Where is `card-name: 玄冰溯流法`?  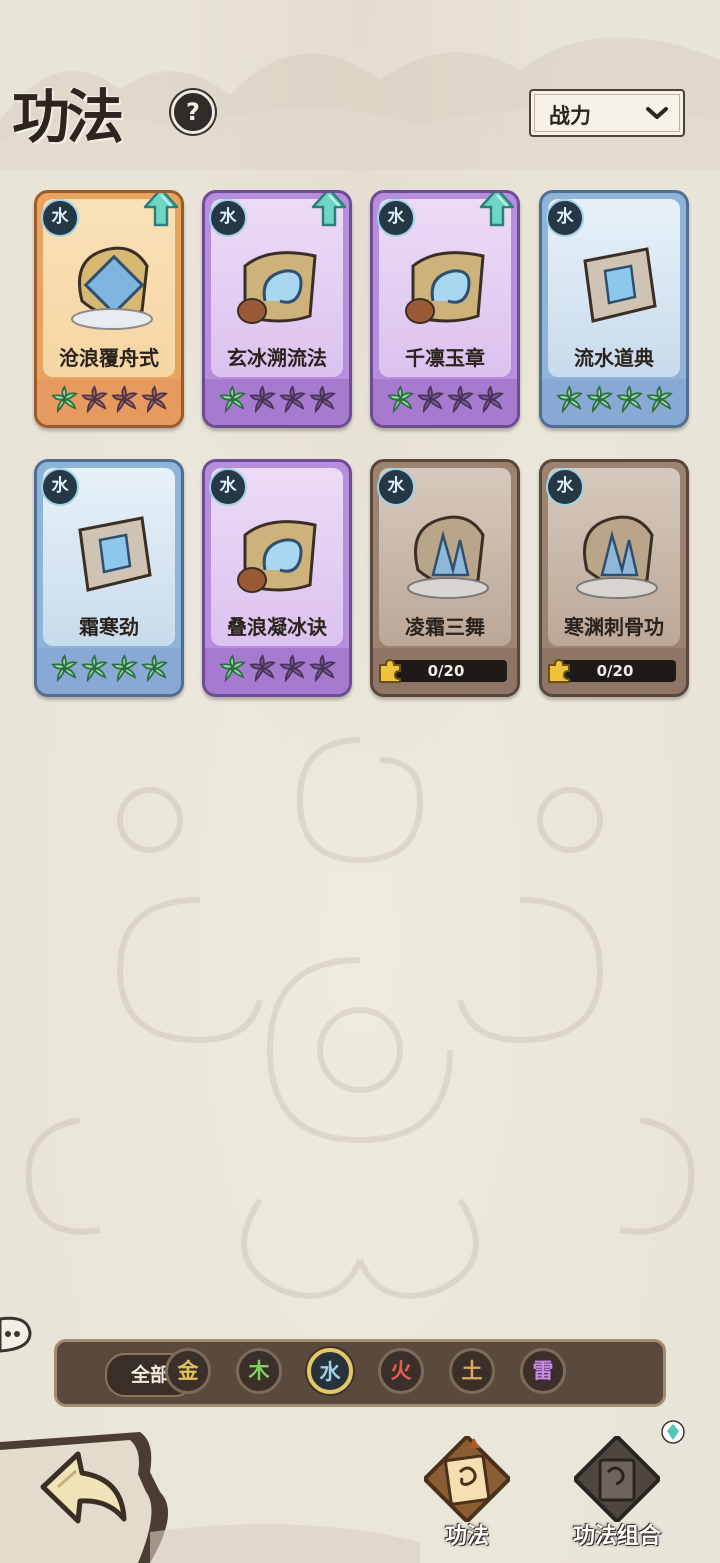
card-name: 玄冰溯流法 is located at coordinates (277, 358).